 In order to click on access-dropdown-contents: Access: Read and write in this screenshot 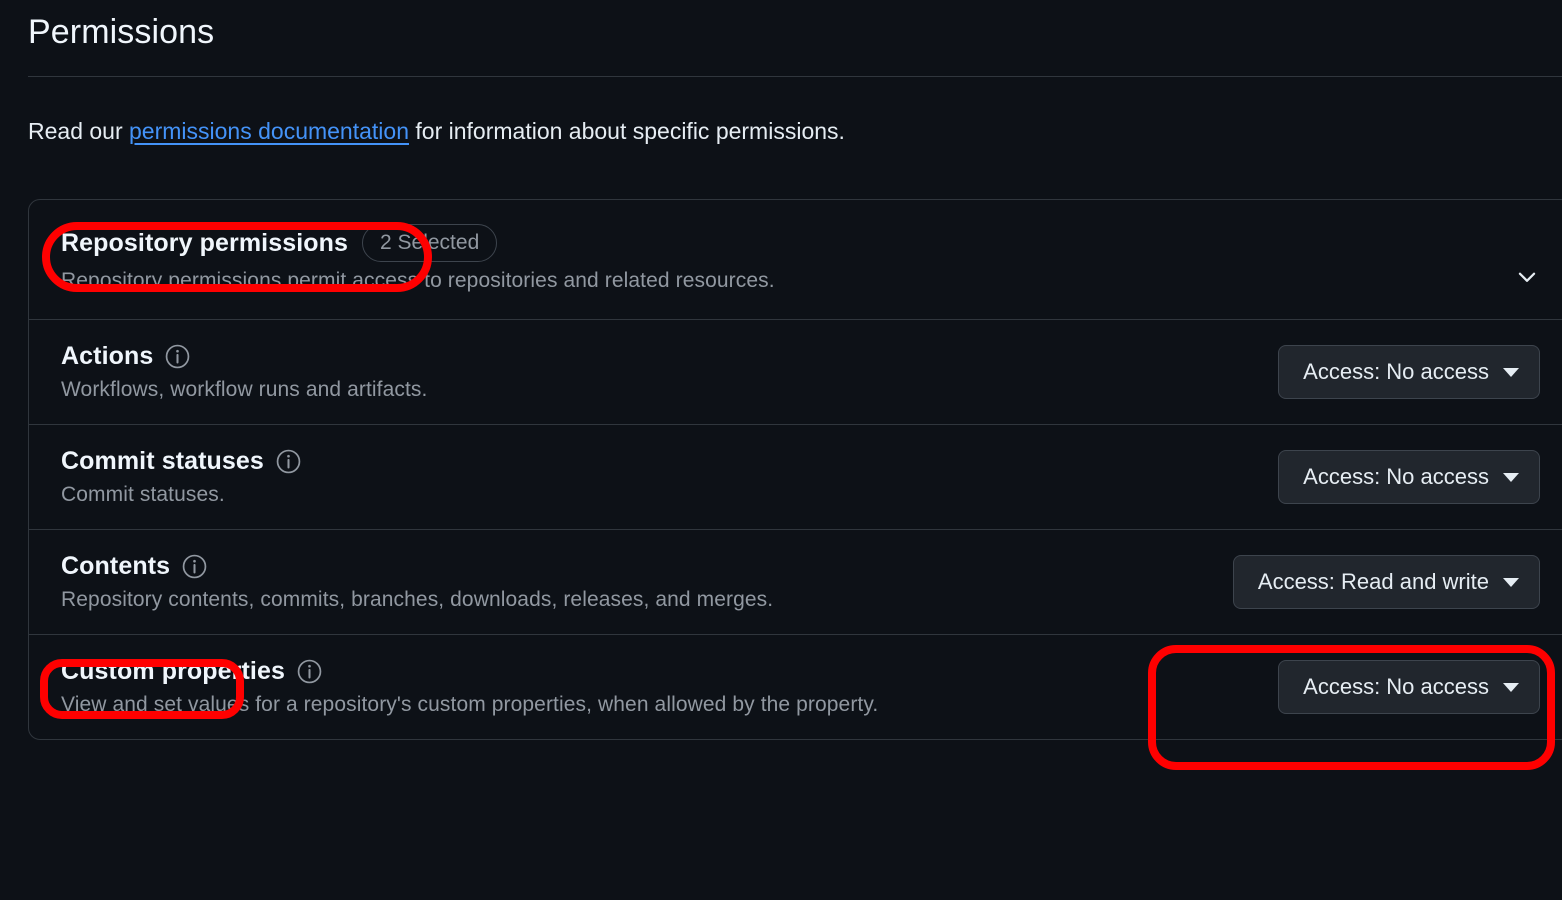, I will do `click(1386, 582)`.